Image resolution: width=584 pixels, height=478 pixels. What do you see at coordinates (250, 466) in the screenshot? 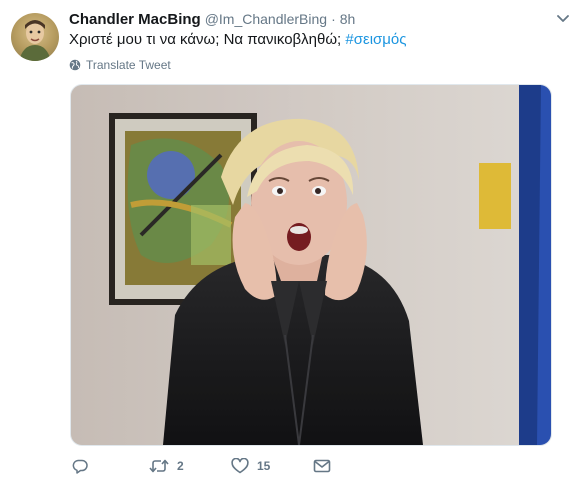
I see `like-button: 15` at bounding box center [250, 466].